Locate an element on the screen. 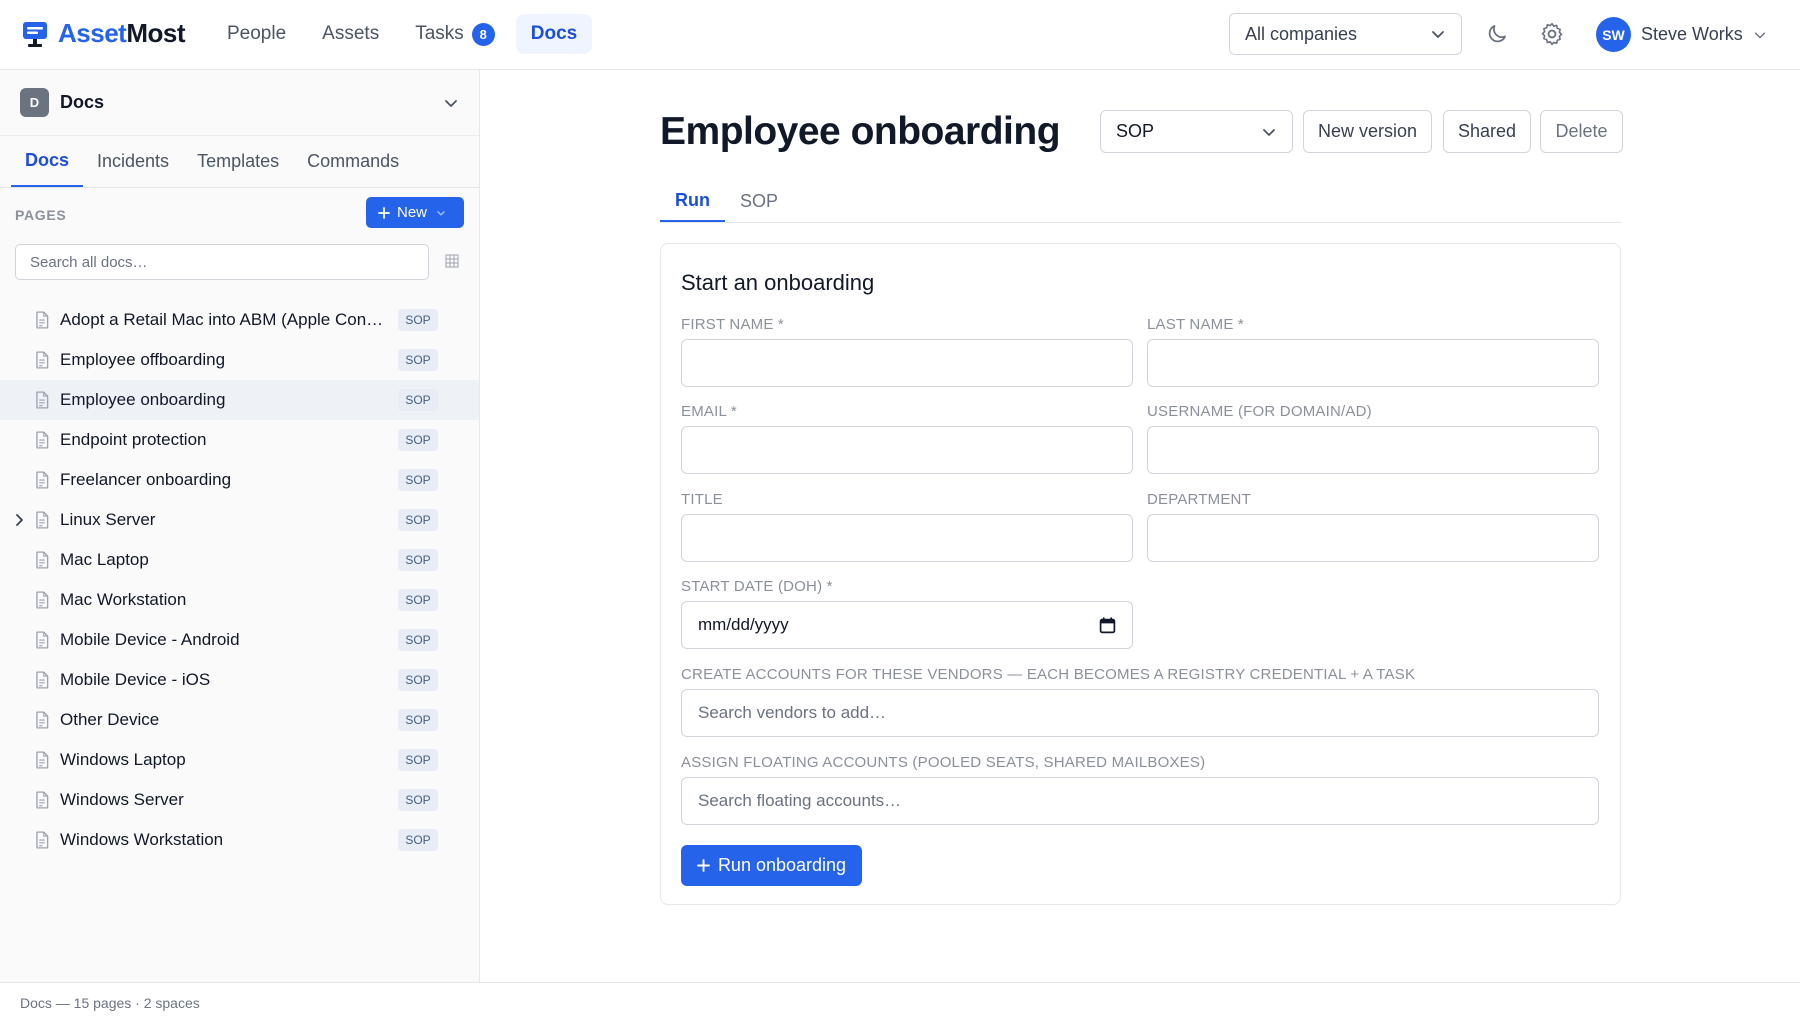 The width and height of the screenshot is (1800, 1022). first-name-label: FIRST NAME * is located at coordinates (732, 324).